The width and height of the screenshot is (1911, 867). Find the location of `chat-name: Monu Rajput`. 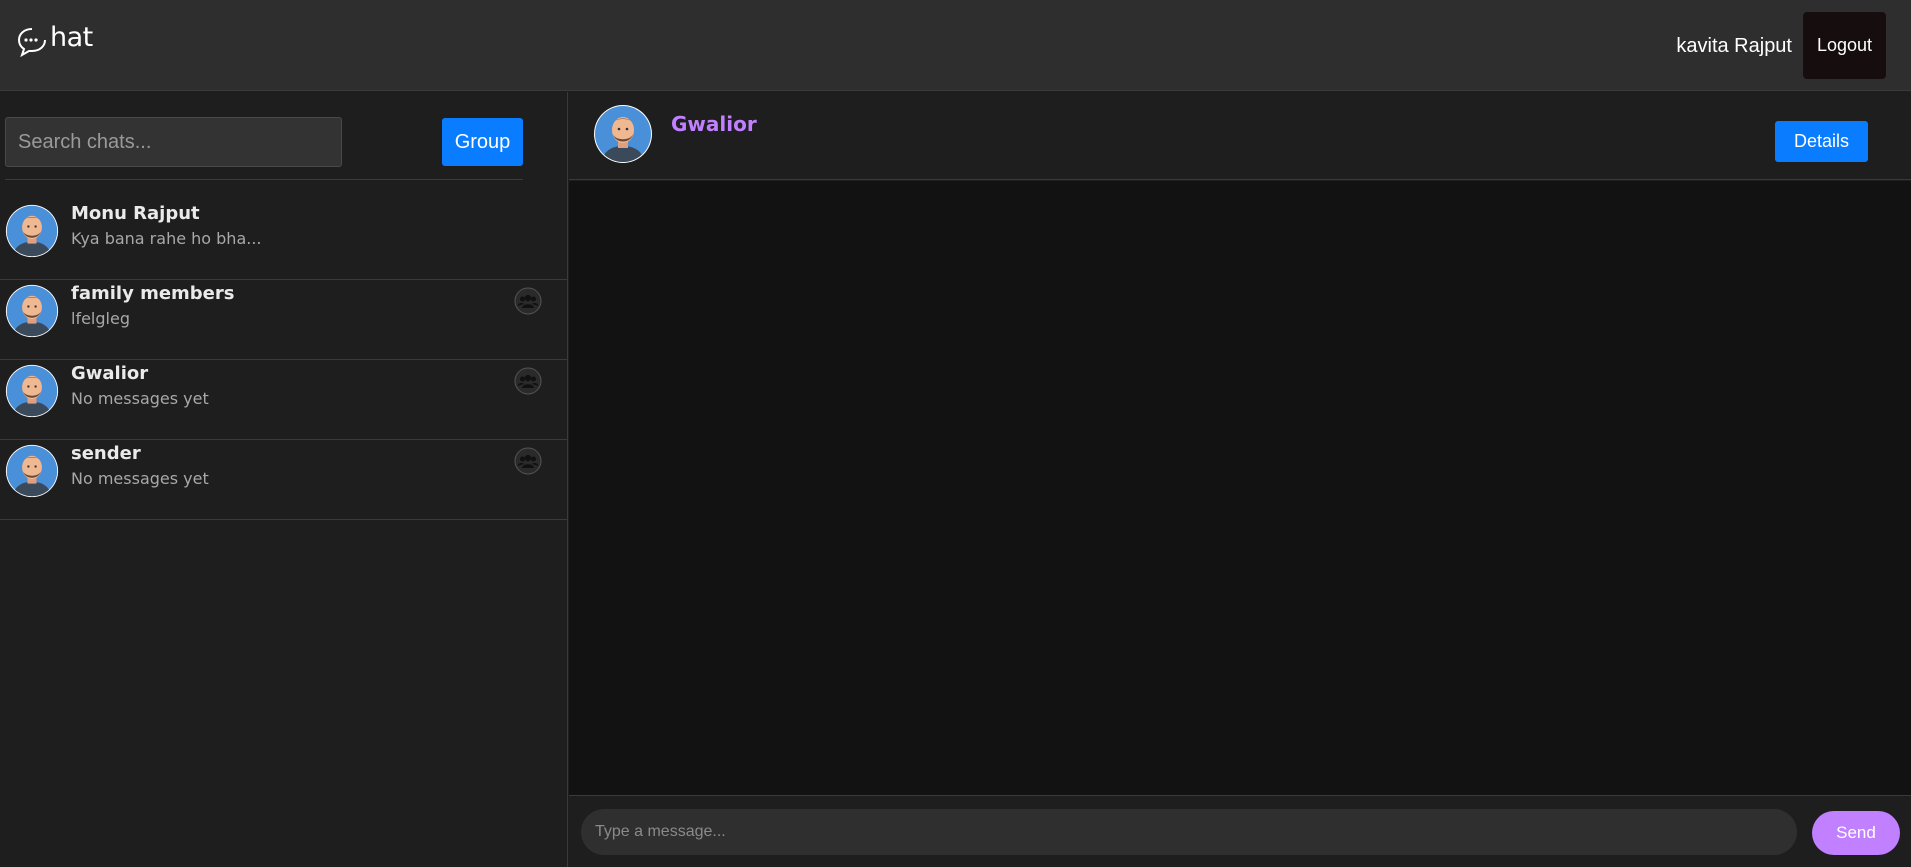

chat-name: Monu Rajput is located at coordinates (135, 213).